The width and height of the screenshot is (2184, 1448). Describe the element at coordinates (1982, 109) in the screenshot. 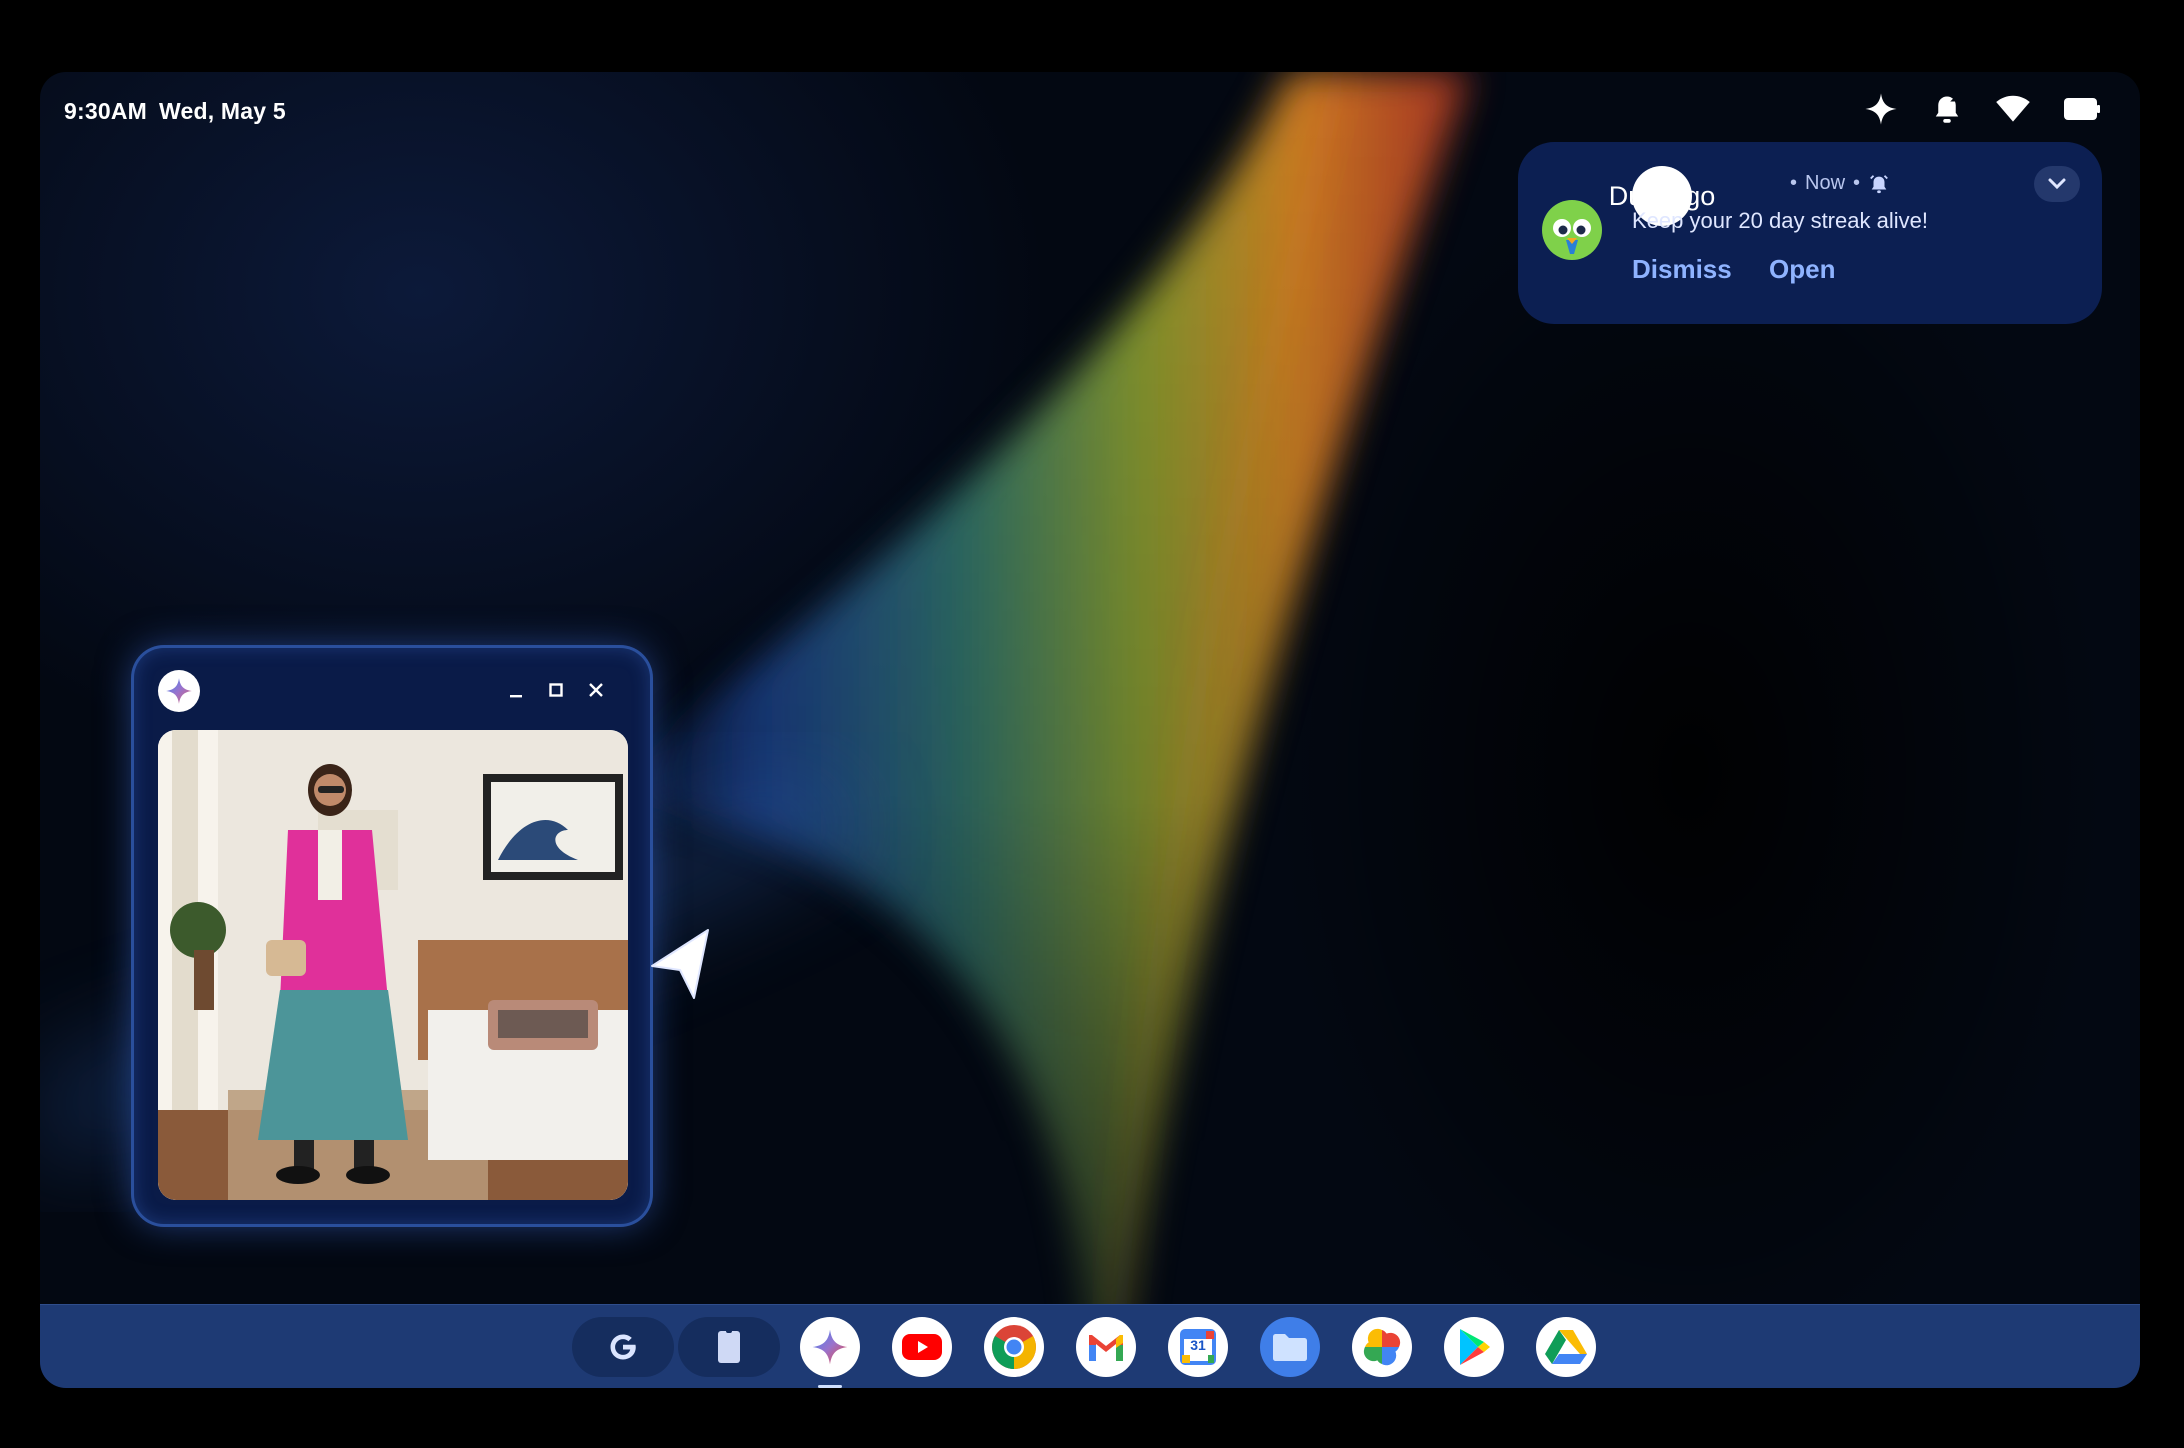

I see `status-tray` at that location.